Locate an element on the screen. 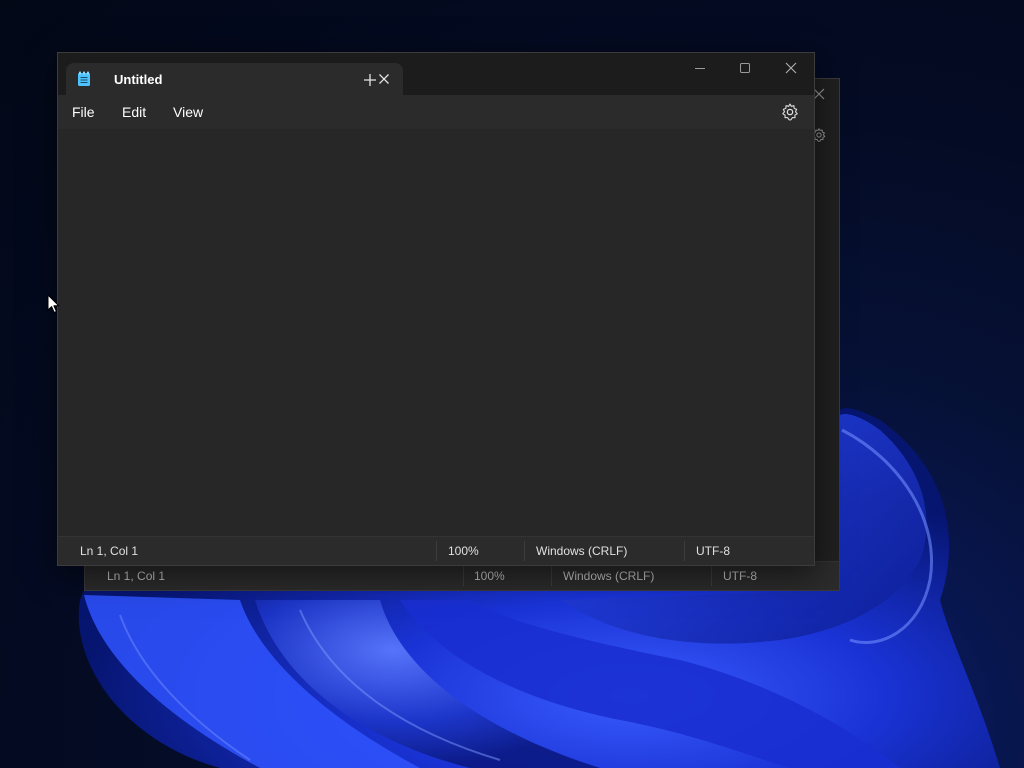 The image size is (1024, 768). maximize-icon is located at coordinates (745, 69).